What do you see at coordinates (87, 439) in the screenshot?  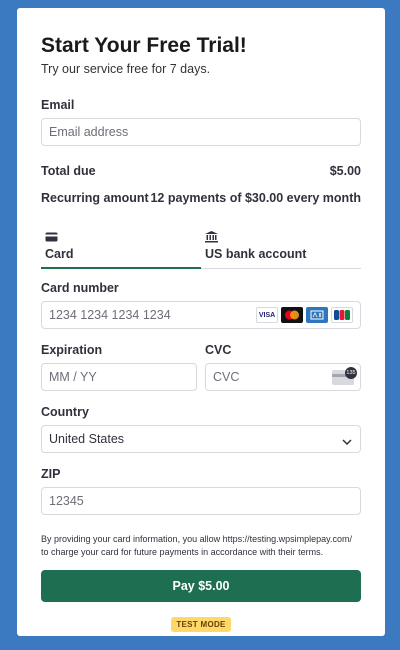 I see `country-value: United States` at bounding box center [87, 439].